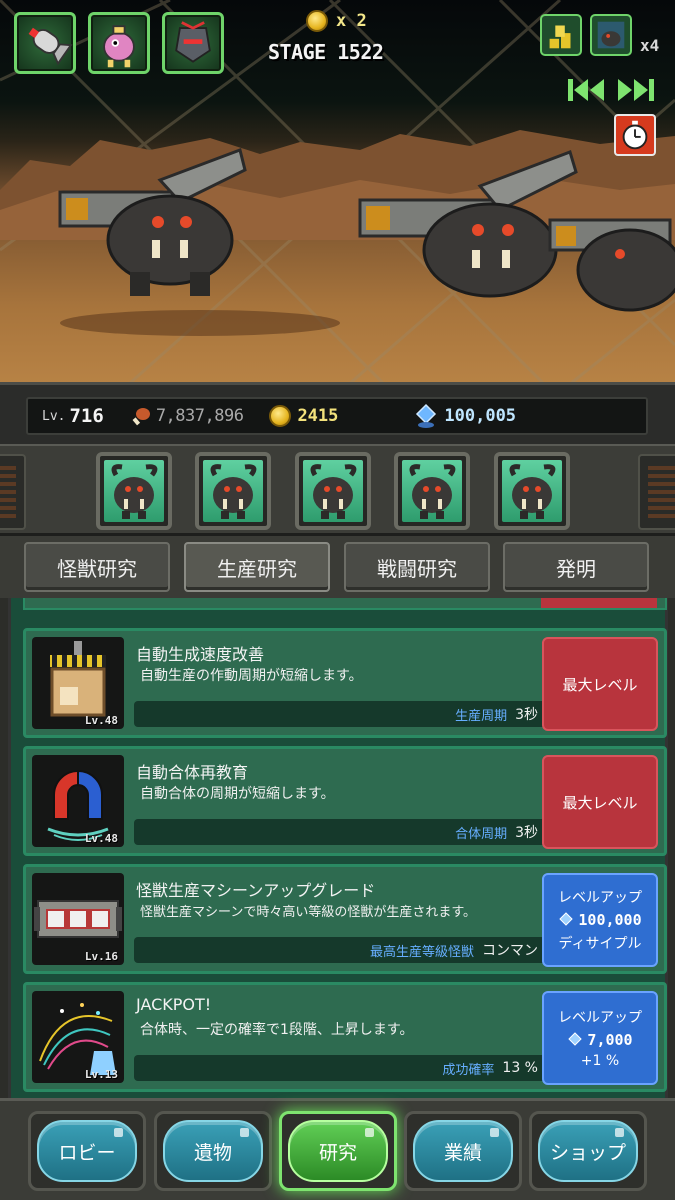 This screenshot has width=675, height=1200. What do you see at coordinates (78, 919) in the screenshot?
I see `research-thumb: Lv.16` at bounding box center [78, 919].